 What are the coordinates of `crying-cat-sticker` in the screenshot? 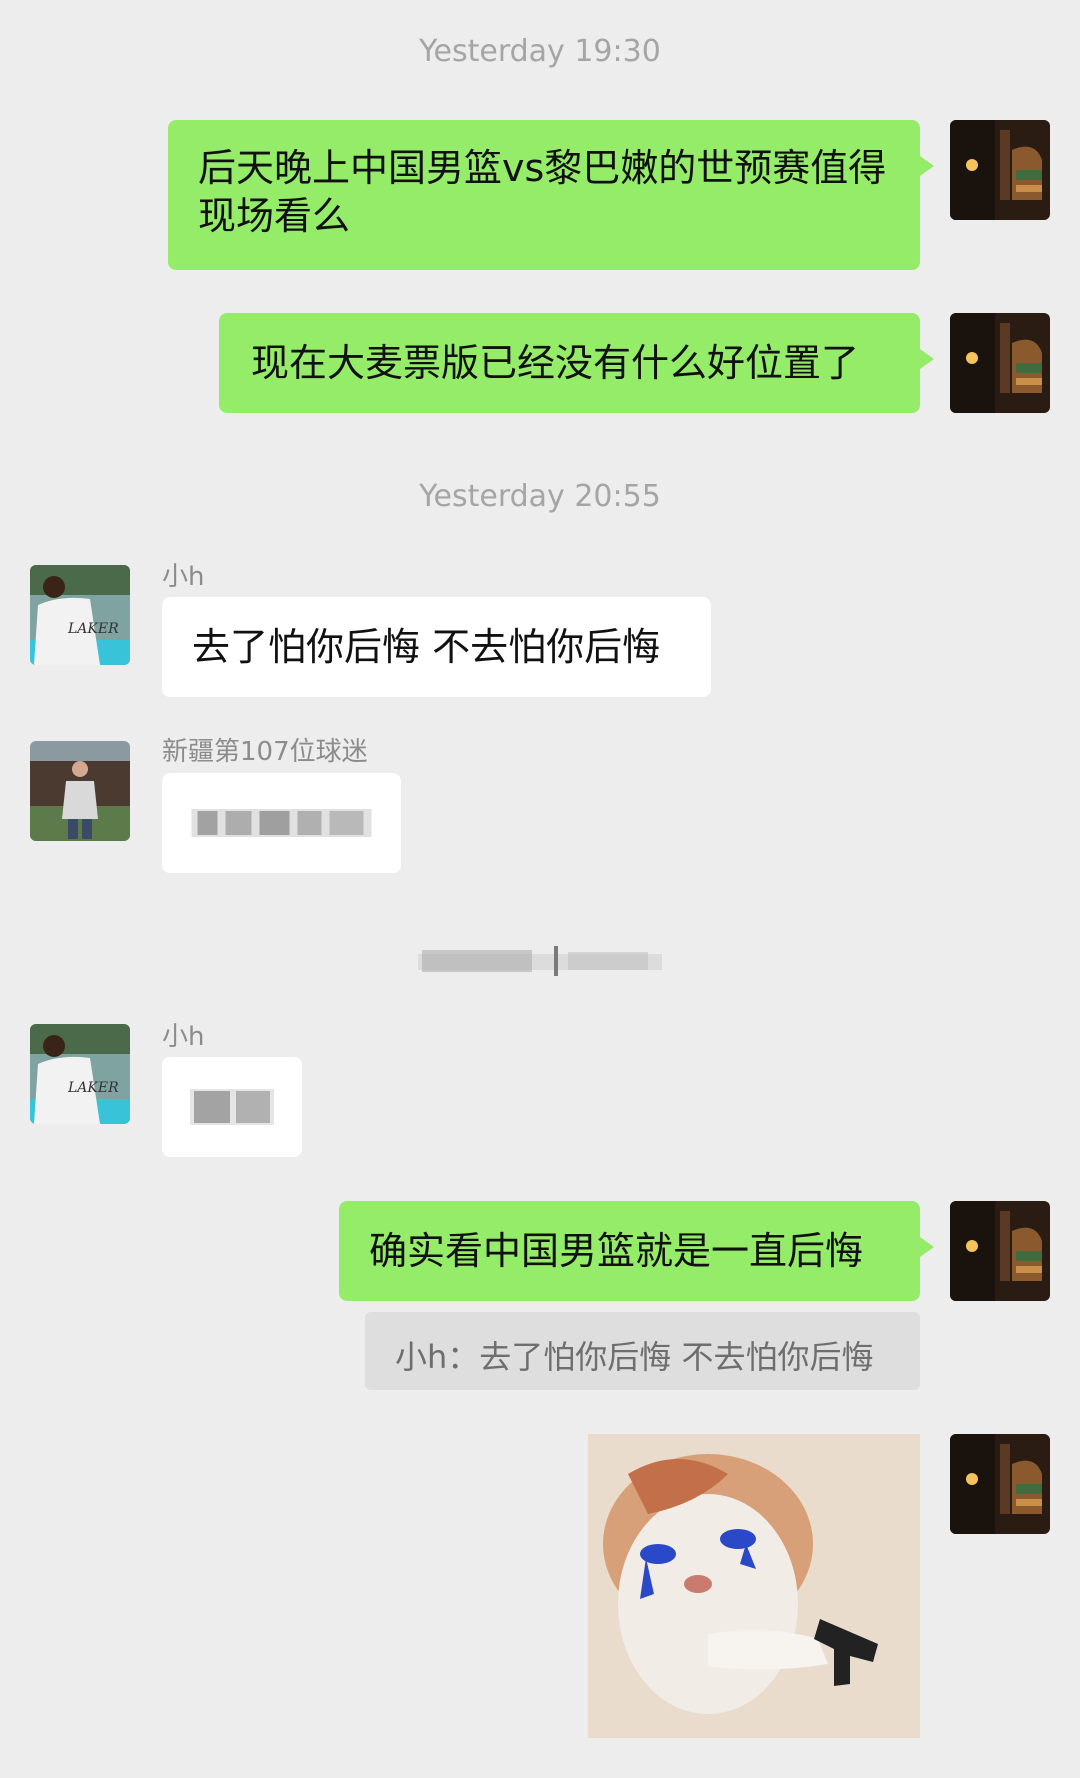 It's located at (754, 1586).